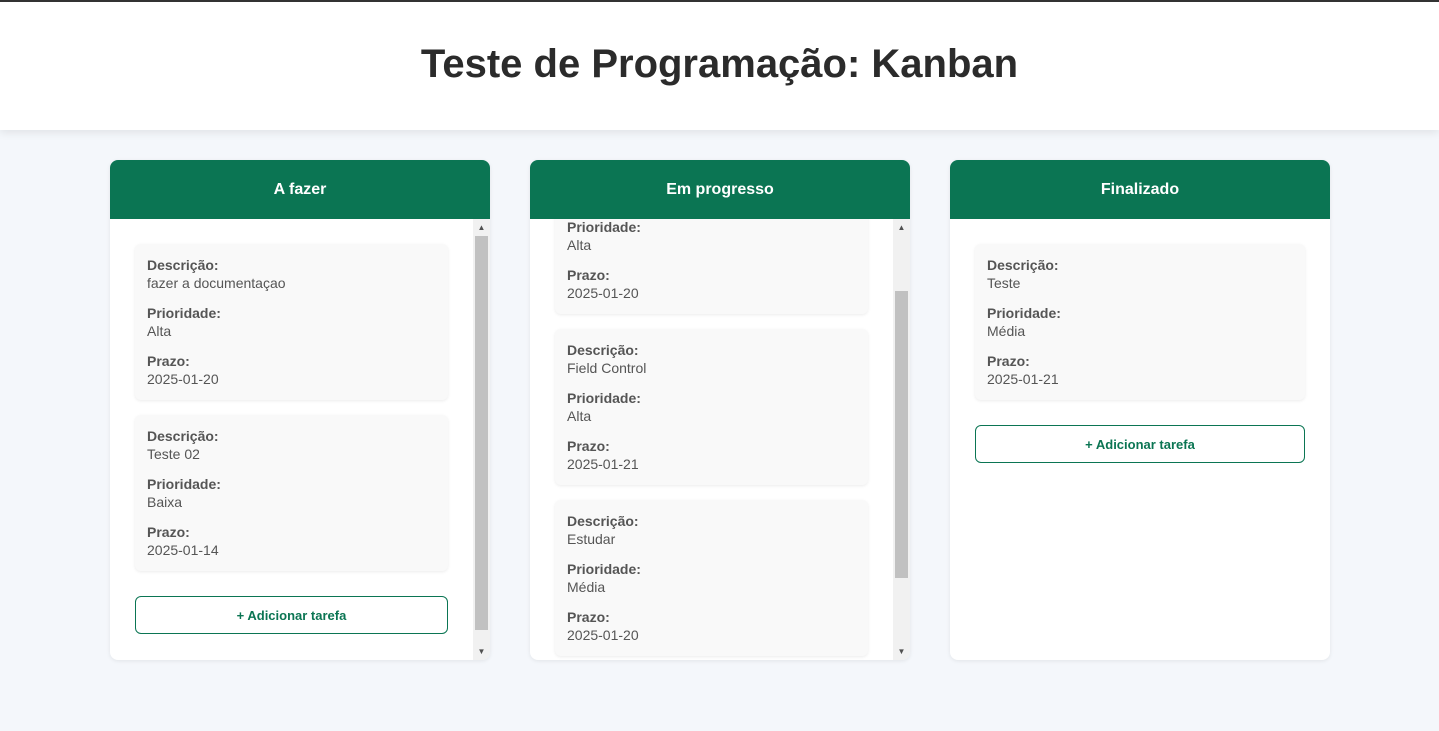  I want to click on description-value: fazer a documentaçao, so click(216, 283).